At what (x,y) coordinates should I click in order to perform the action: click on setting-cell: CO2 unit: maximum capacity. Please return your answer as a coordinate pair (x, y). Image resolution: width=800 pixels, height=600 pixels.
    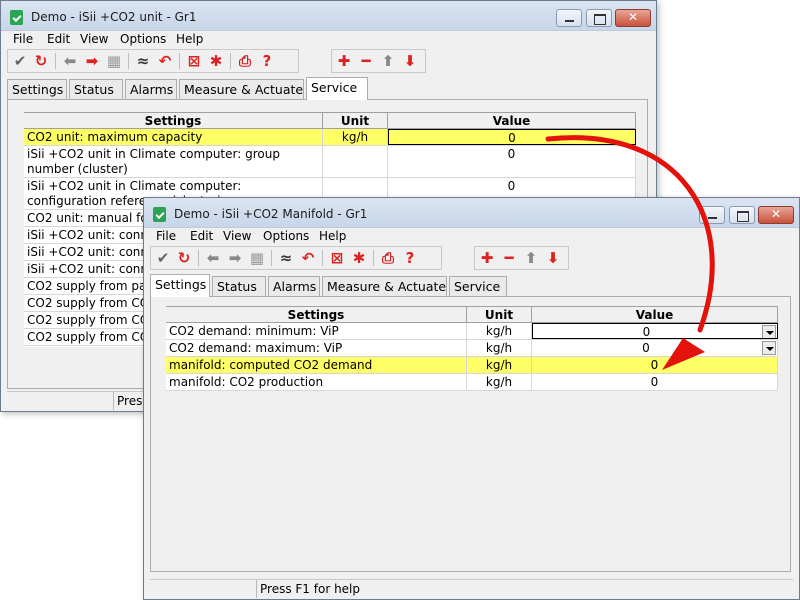
    Looking at the image, I should click on (173, 137).